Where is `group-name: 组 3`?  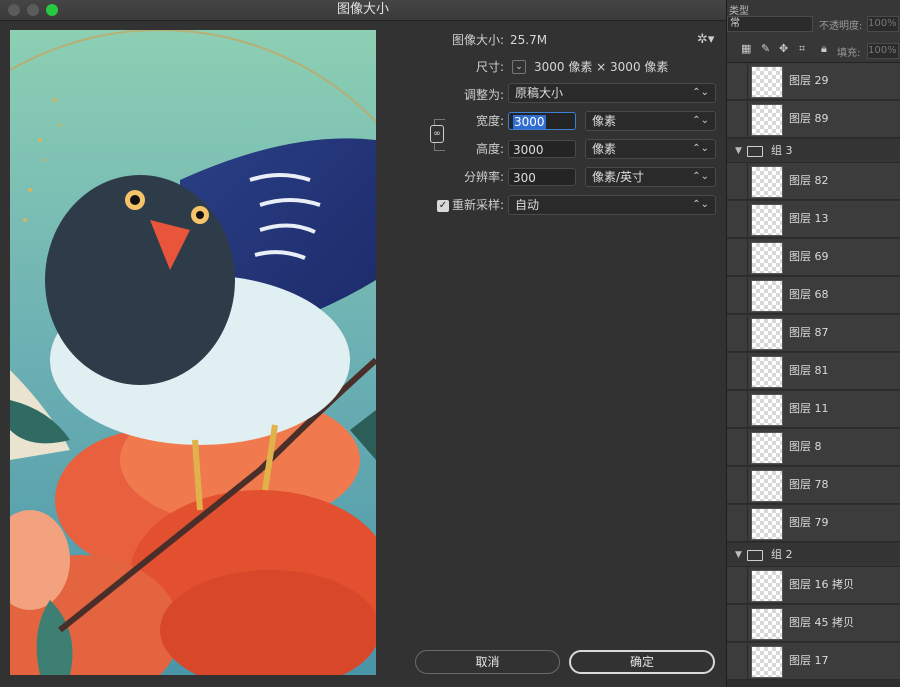 group-name: 组 3 is located at coordinates (782, 150).